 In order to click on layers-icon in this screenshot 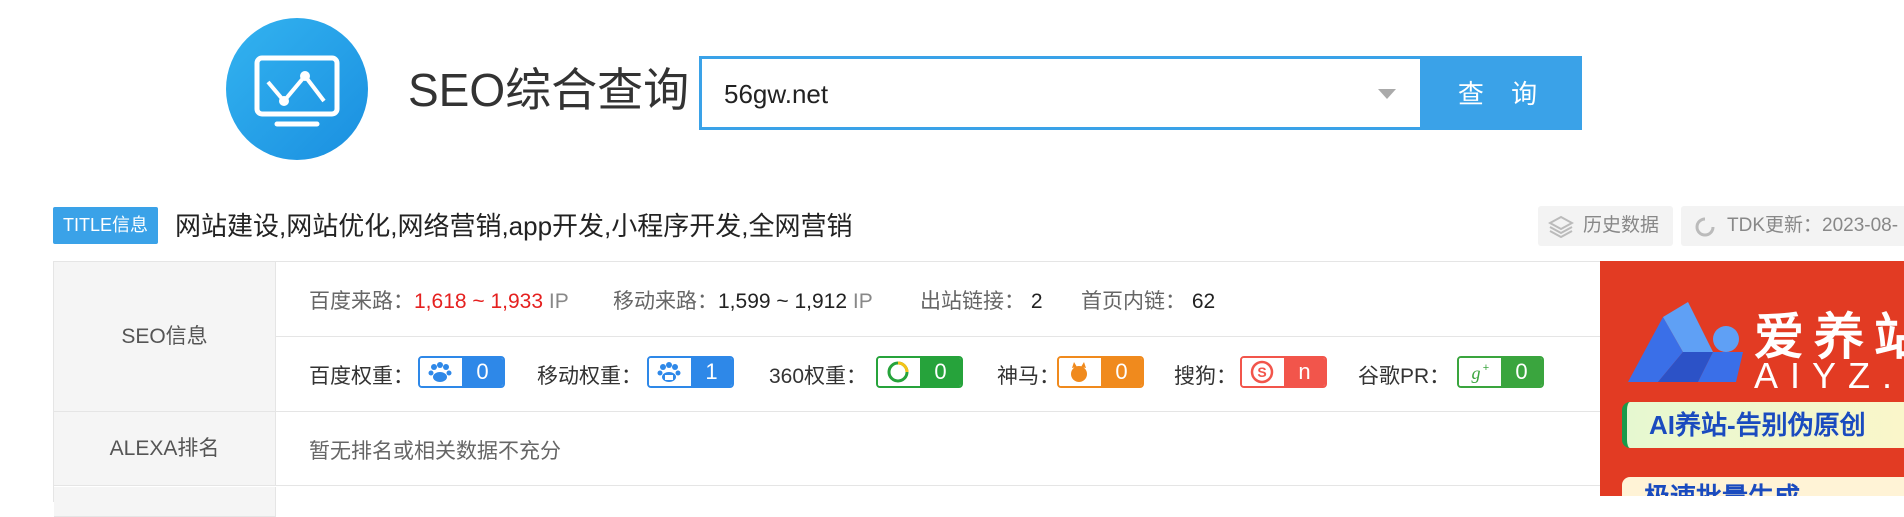, I will do `click(1561, 226)`.